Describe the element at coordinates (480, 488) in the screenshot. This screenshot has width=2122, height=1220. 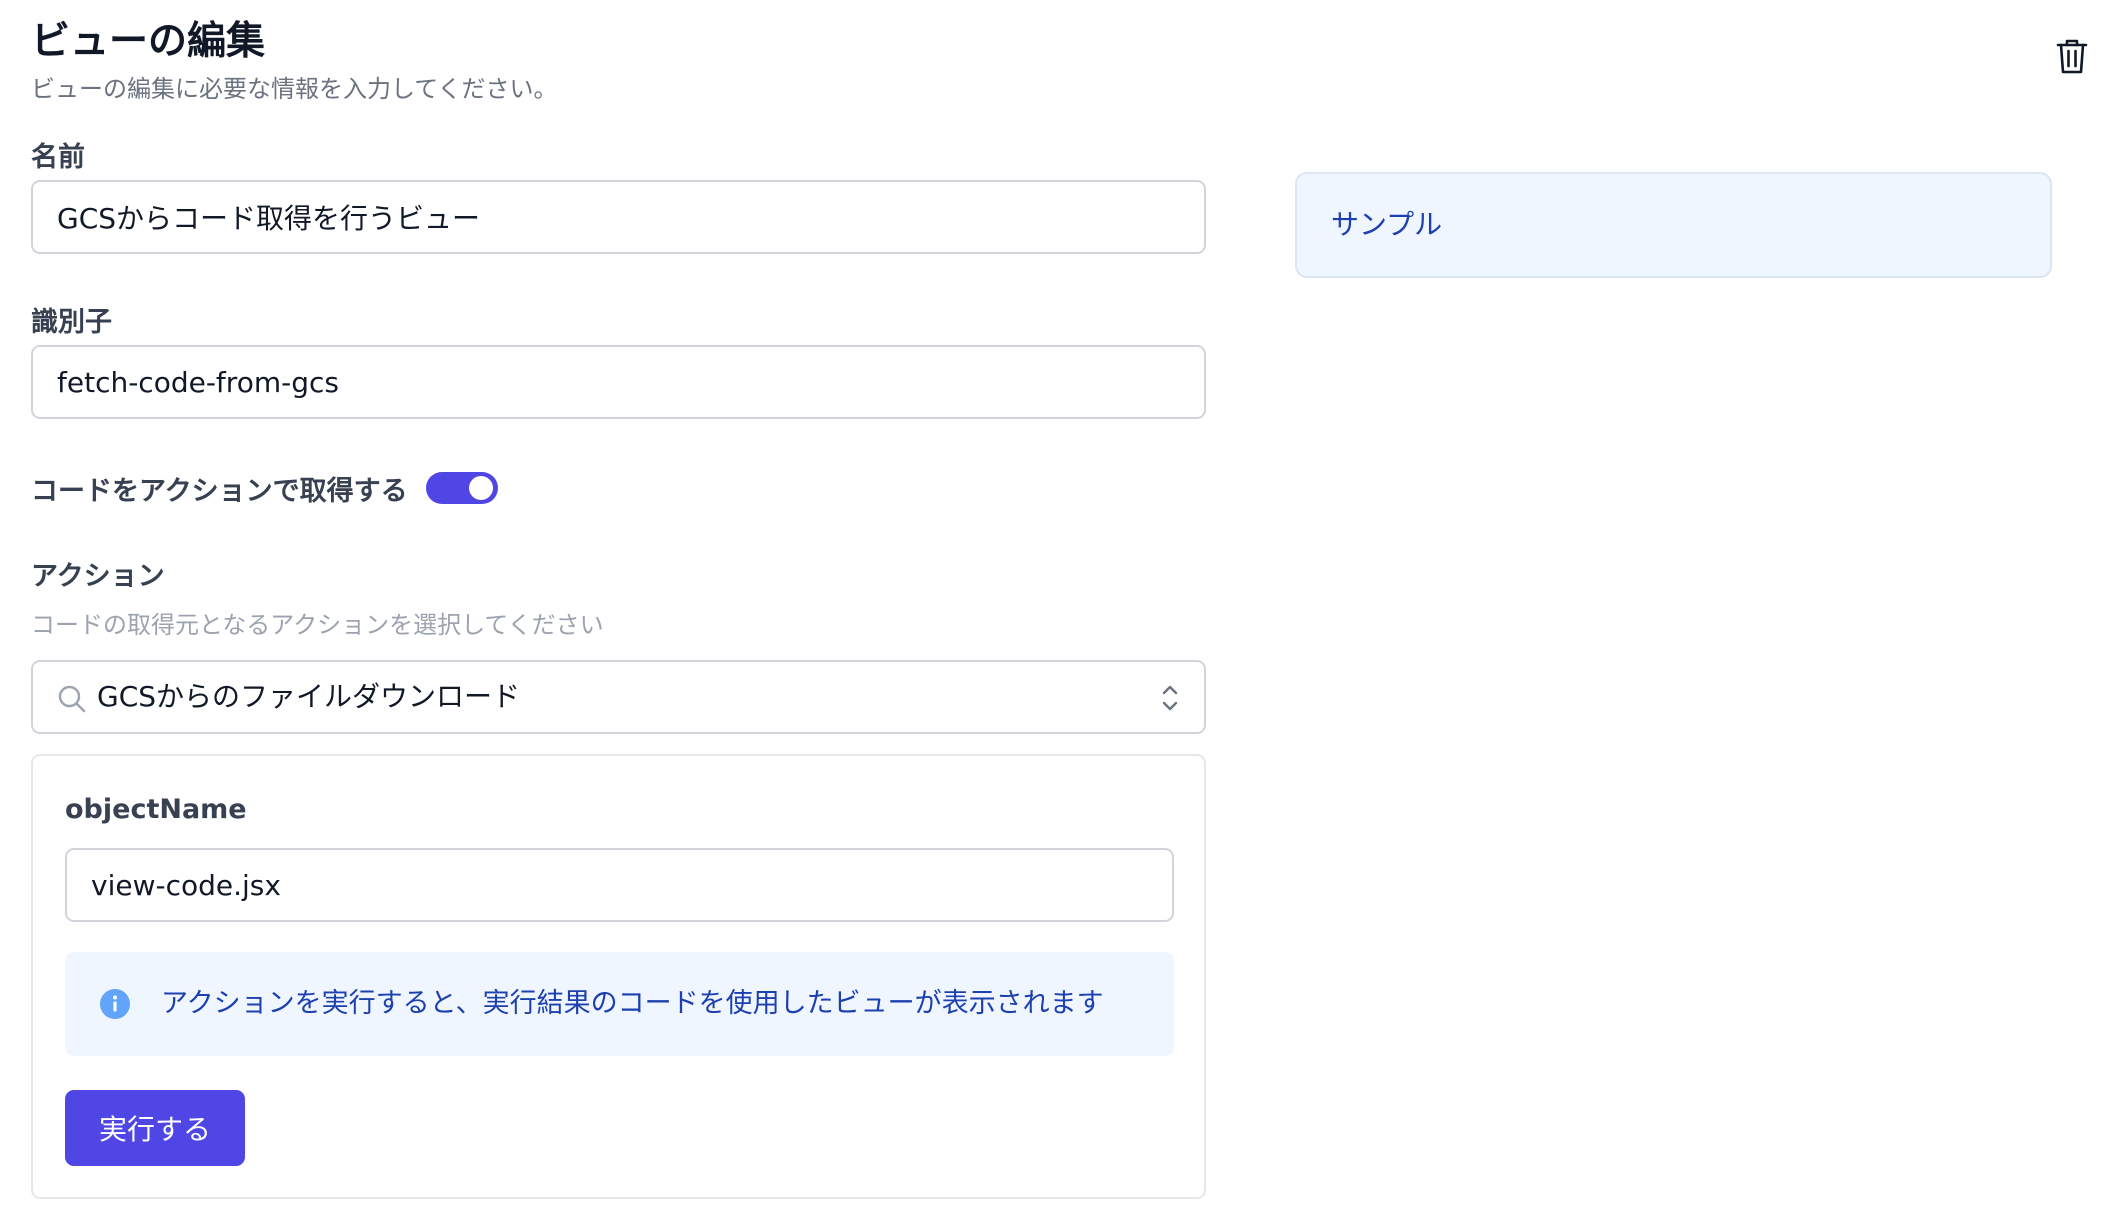
I see `toggle-knob` at that location.